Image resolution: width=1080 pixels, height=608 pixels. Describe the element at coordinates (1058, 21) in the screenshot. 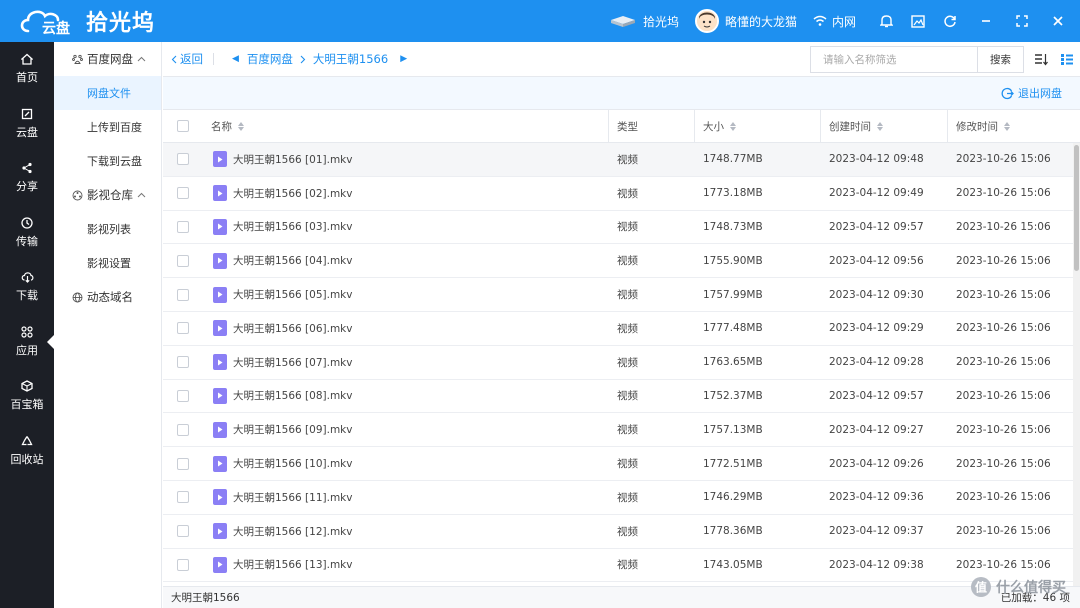

I see `close-icon` at that location.